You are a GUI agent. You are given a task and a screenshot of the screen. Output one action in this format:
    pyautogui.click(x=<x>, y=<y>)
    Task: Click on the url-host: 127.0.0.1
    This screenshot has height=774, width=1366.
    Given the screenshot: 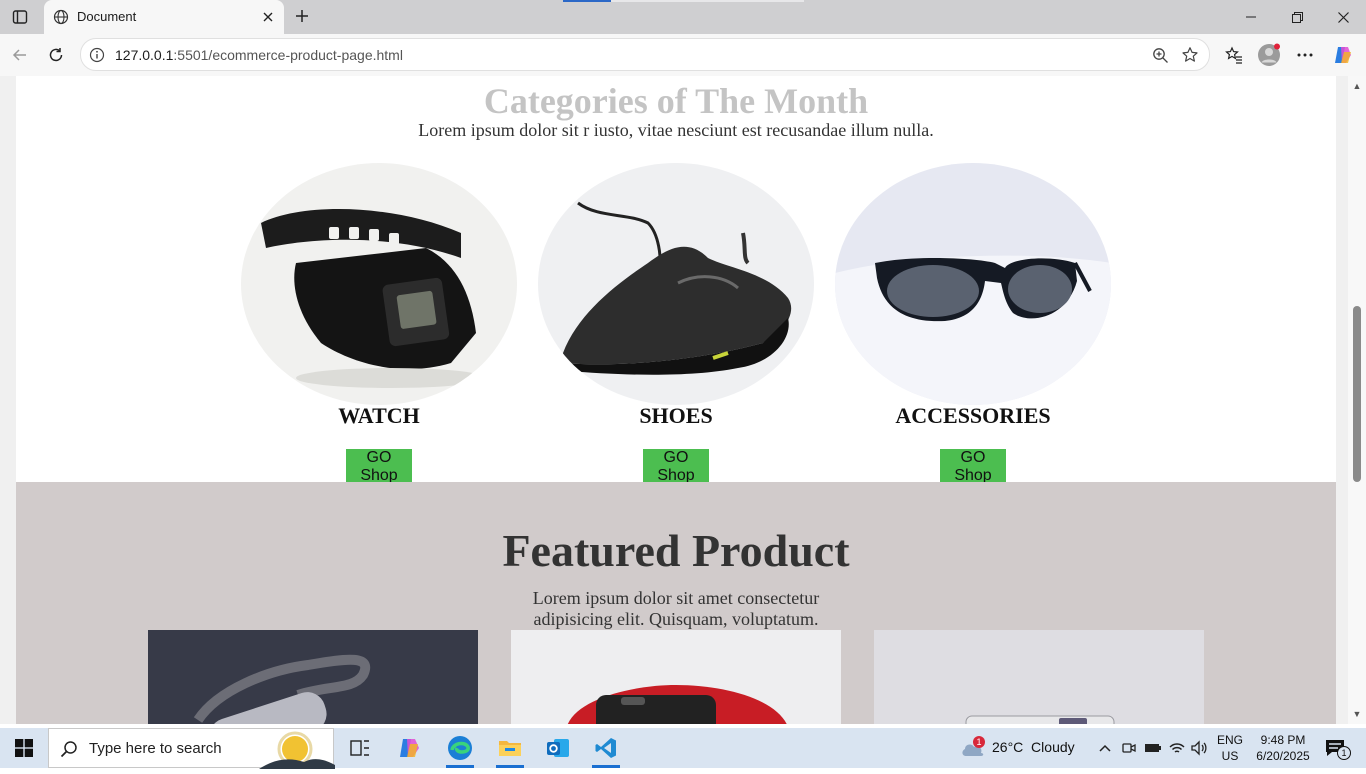 What is the action you would take?
    pyautogui.click(x=144, y=55)
    